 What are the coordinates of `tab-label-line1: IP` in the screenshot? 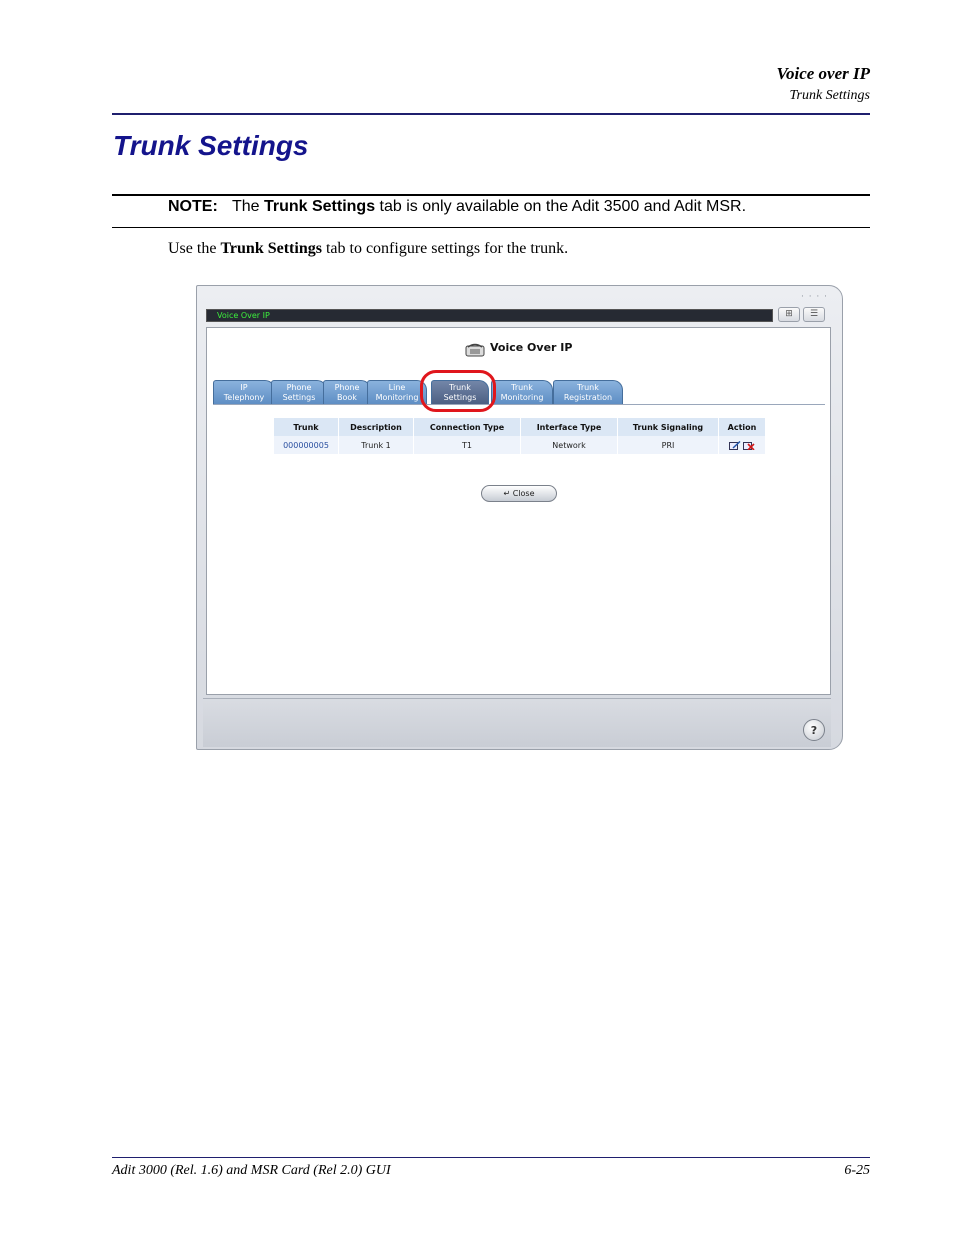 It's located at (244, 387).